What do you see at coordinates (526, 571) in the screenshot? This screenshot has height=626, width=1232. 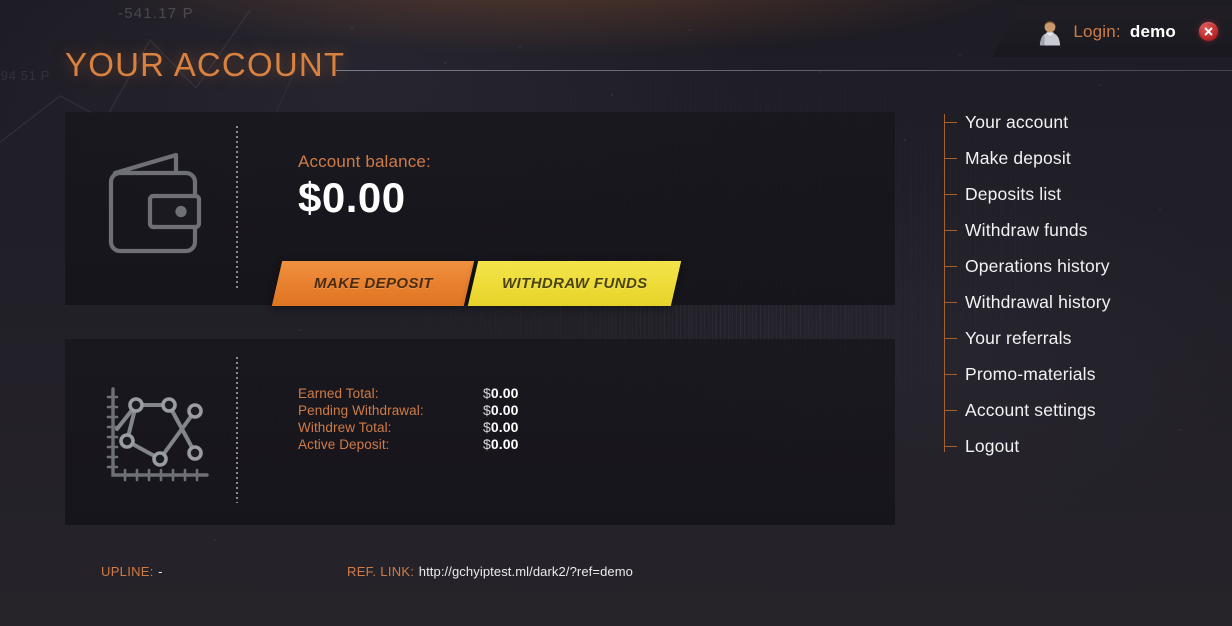 I see `referral-link-value: http://gchyiptest.ml/dark2/?ref=demo` at bounding box center [526, 571].